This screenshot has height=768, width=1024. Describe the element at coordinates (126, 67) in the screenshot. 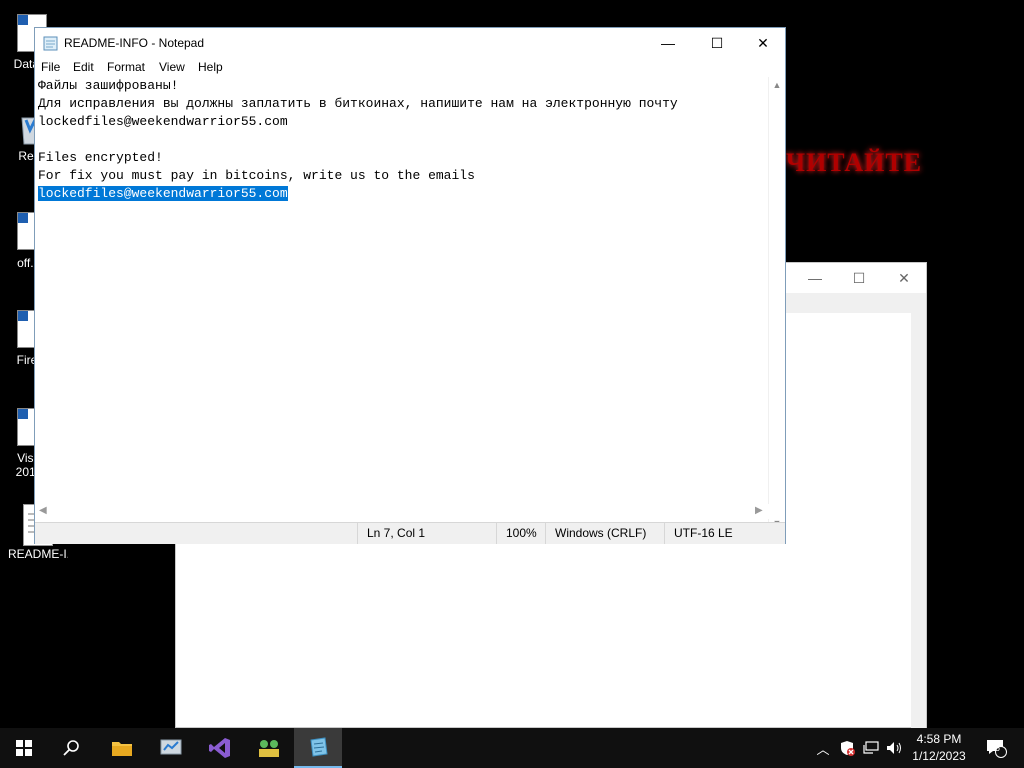

I see `menu-format: Format` at that location.